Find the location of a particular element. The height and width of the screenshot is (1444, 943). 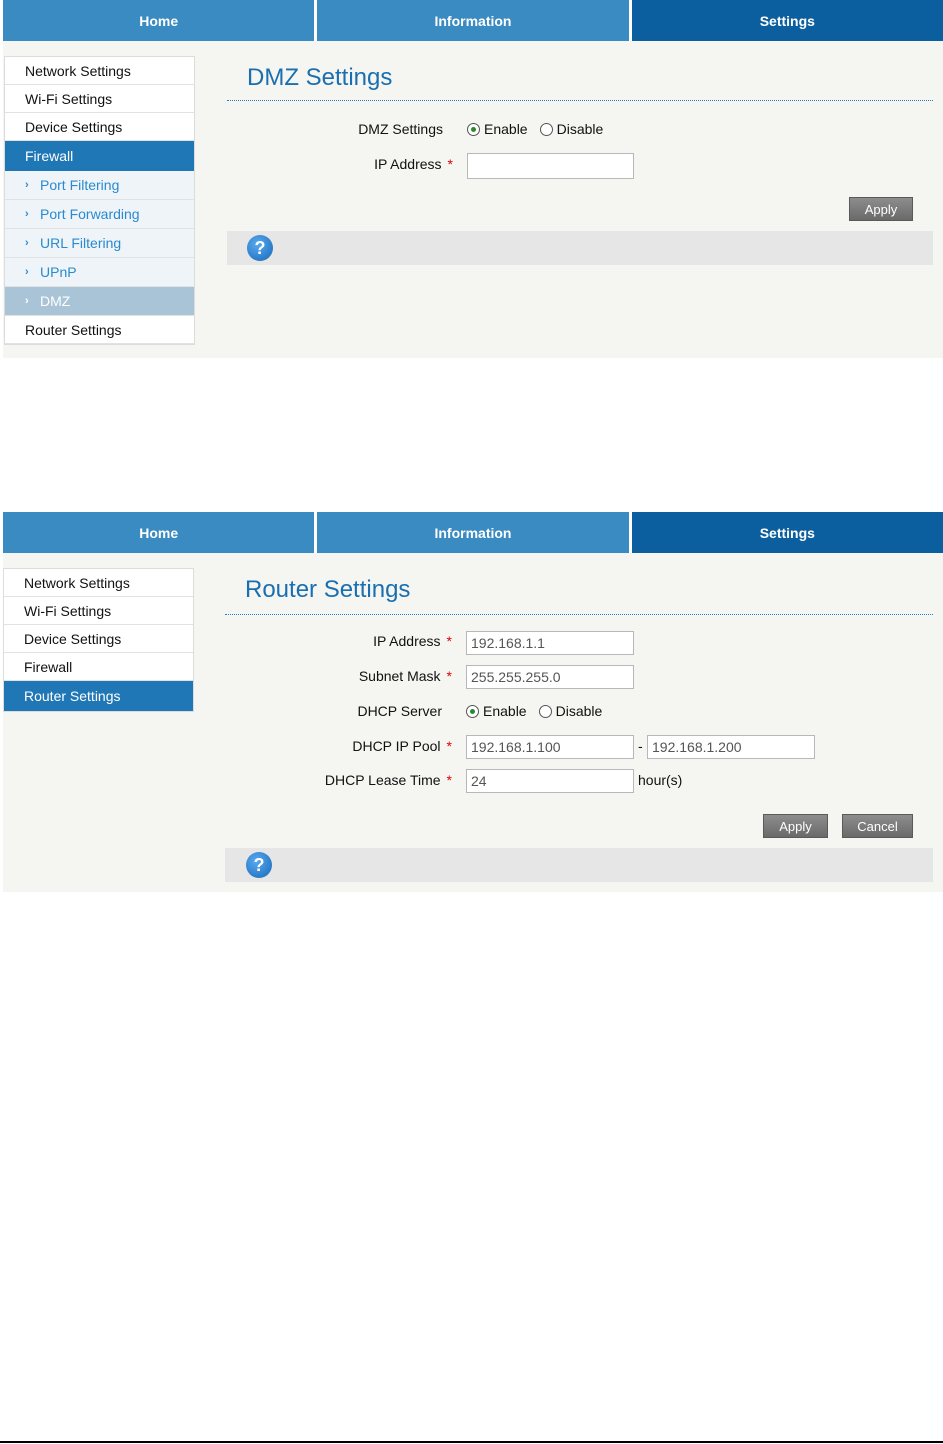

sidebar-subitem-label: UPnP is located at coordinates (58, 272).